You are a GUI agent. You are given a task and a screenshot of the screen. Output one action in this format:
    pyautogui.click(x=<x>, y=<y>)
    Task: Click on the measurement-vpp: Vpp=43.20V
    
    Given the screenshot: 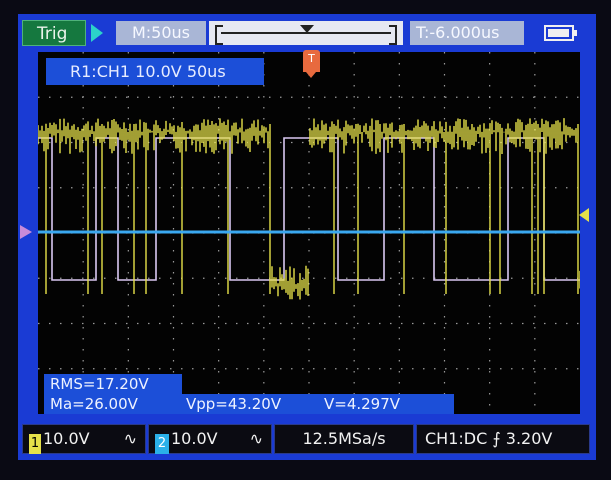 What is the action you would take?
    pyautogui.click(x=249, y=404)
    